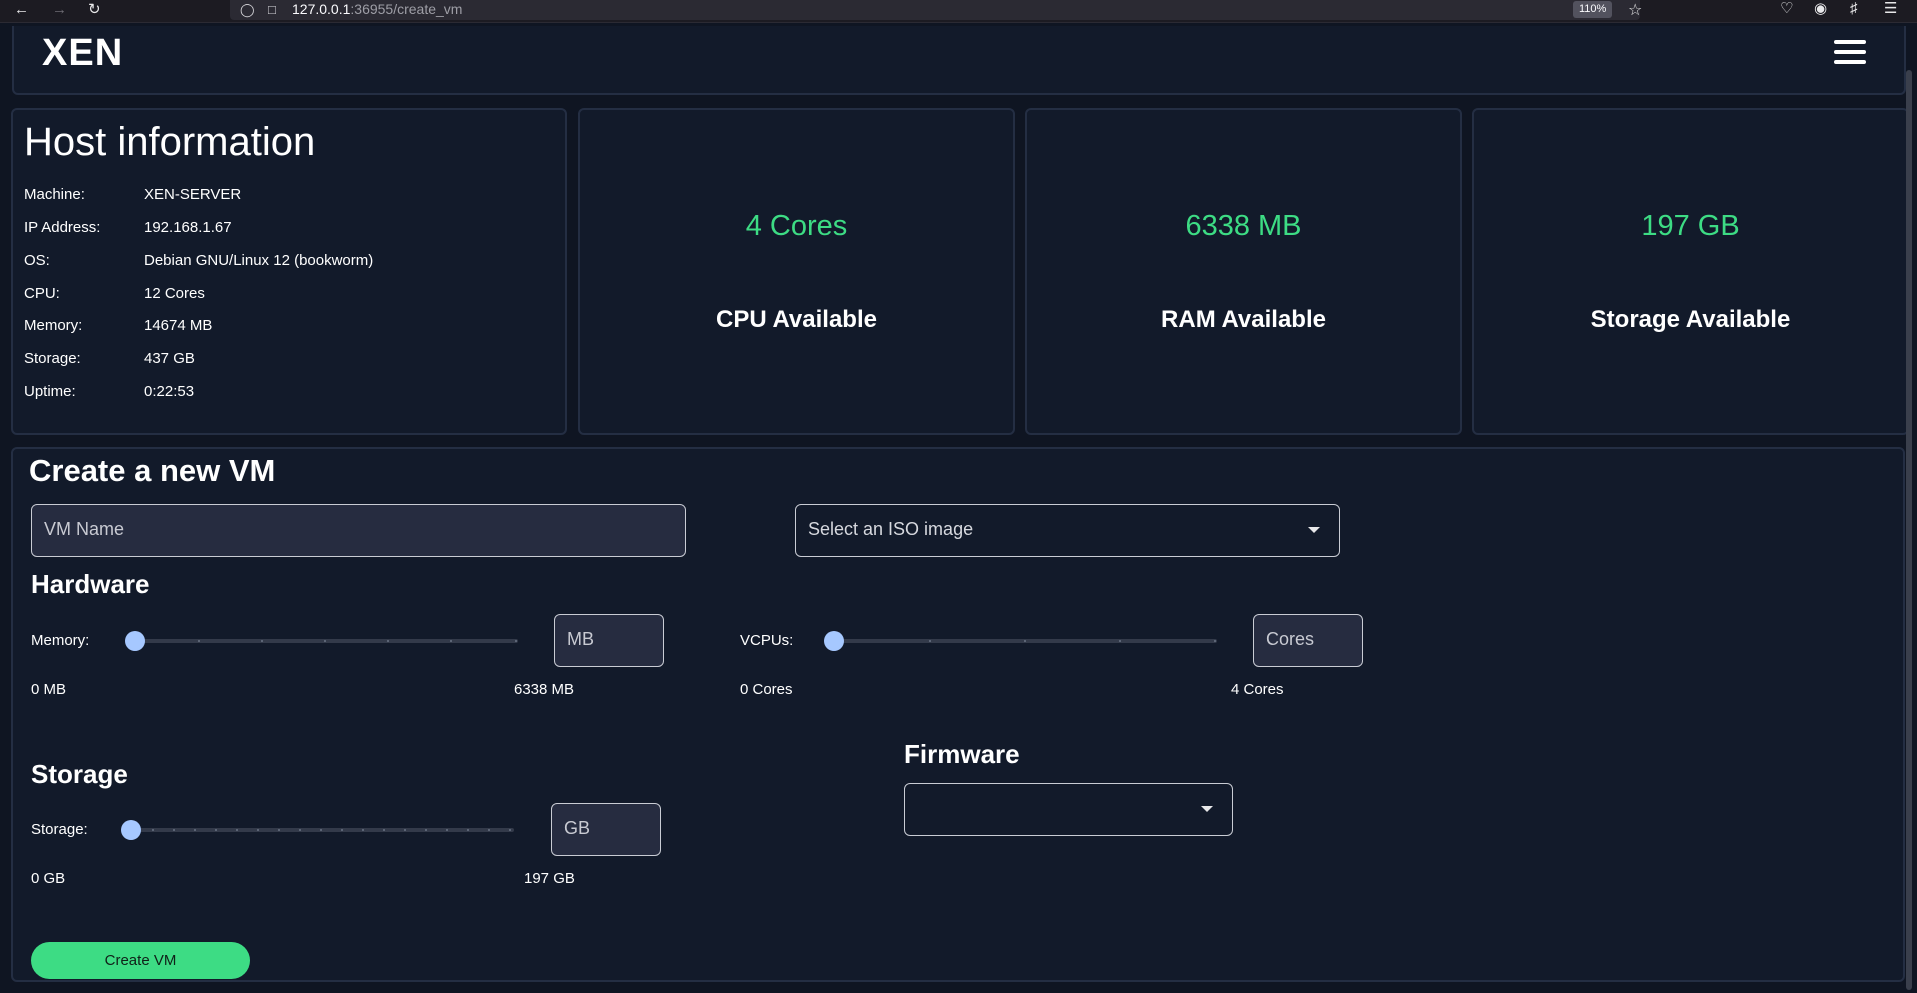 The height and width of the screenshot is (993, 1917). What do you see at coordinates (1068, 809) in the screenshot?
I see `firmware-select` at bounding box center [1068, 809].